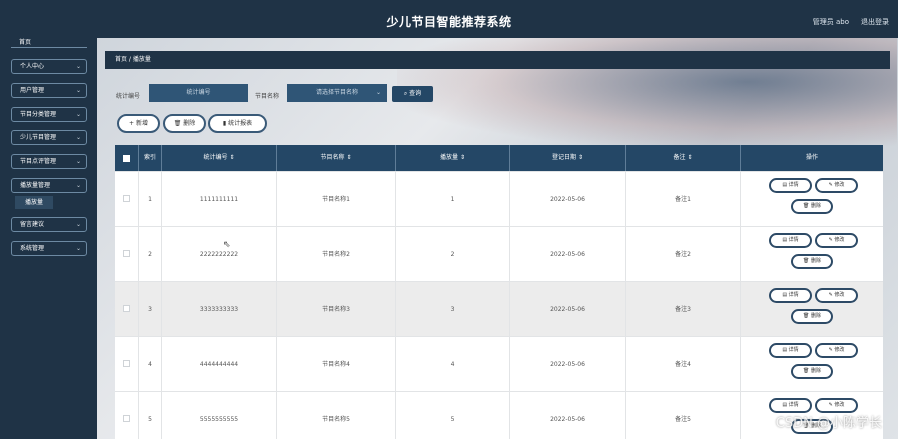  Describe the element at coordinates (38, 161) in the screenshot. I see `sidebar-item-label: 节目点评管理` at that location.